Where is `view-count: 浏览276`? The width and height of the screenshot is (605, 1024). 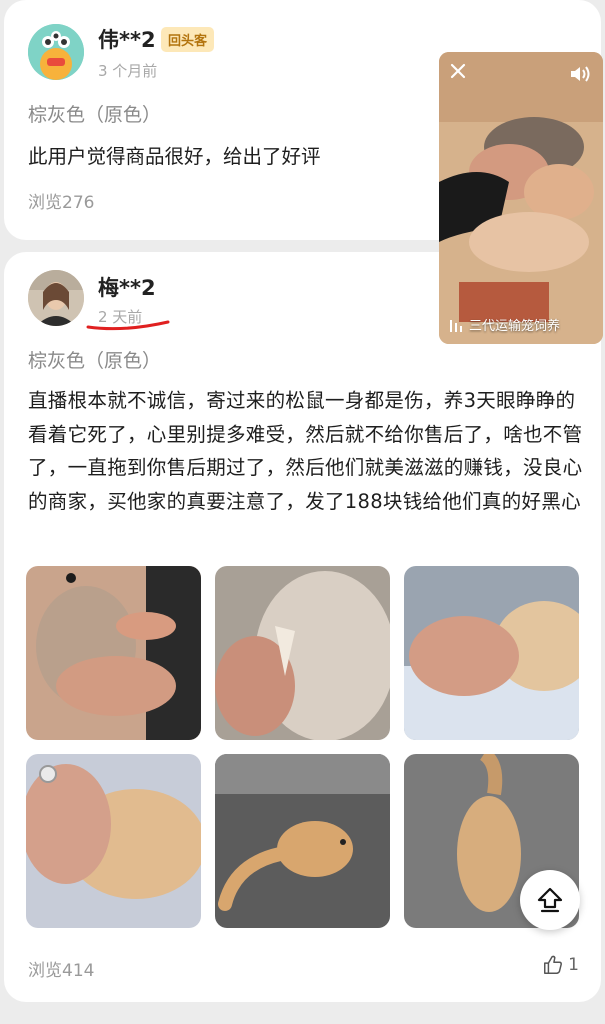 view-count: 浏览276 is located at coordinates (61, 203).